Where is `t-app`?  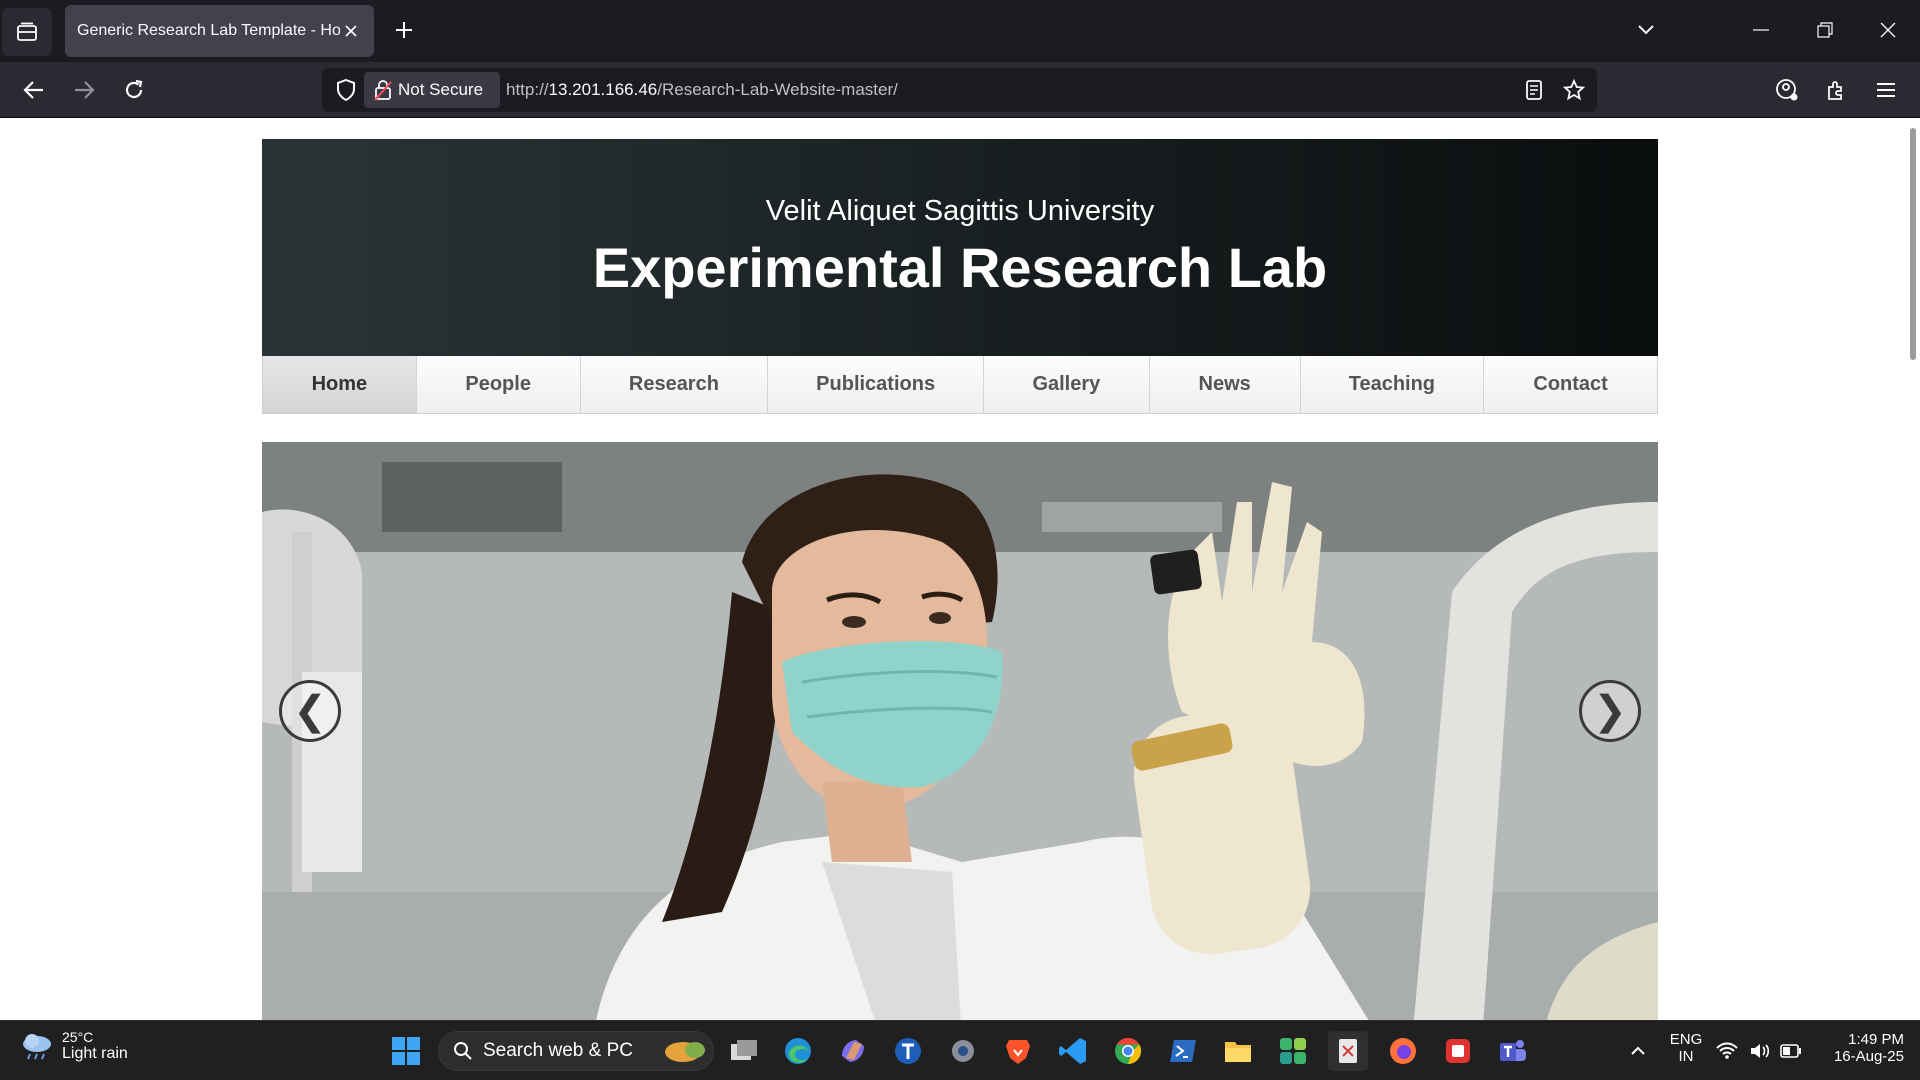
t-app is located at coordinates (908, 1051).